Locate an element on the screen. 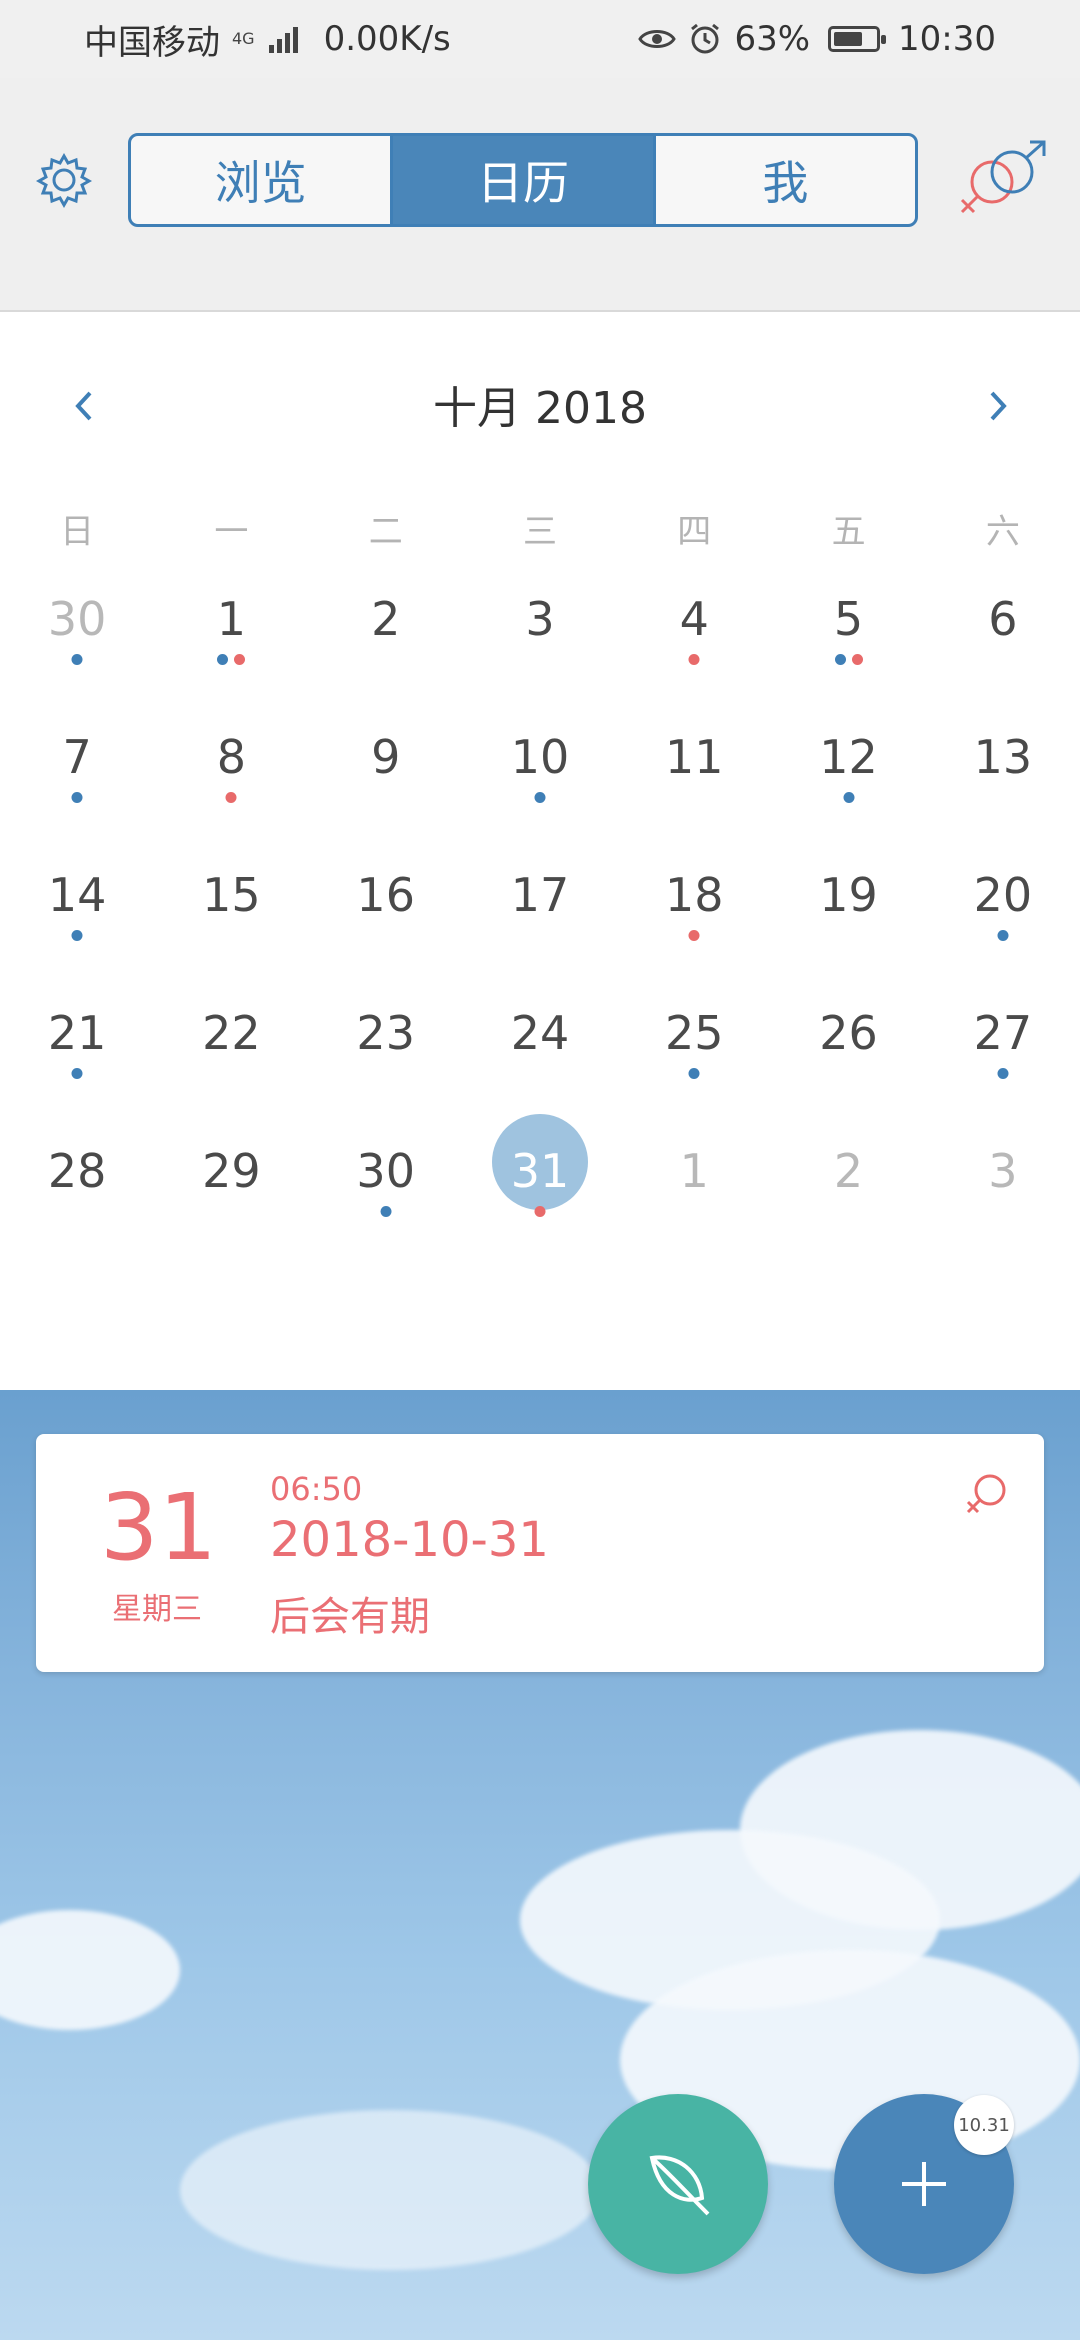 The height and width of the screenshot is (2340, 1080). date-badge: 10.31 is located at coordinates (984, 2125).